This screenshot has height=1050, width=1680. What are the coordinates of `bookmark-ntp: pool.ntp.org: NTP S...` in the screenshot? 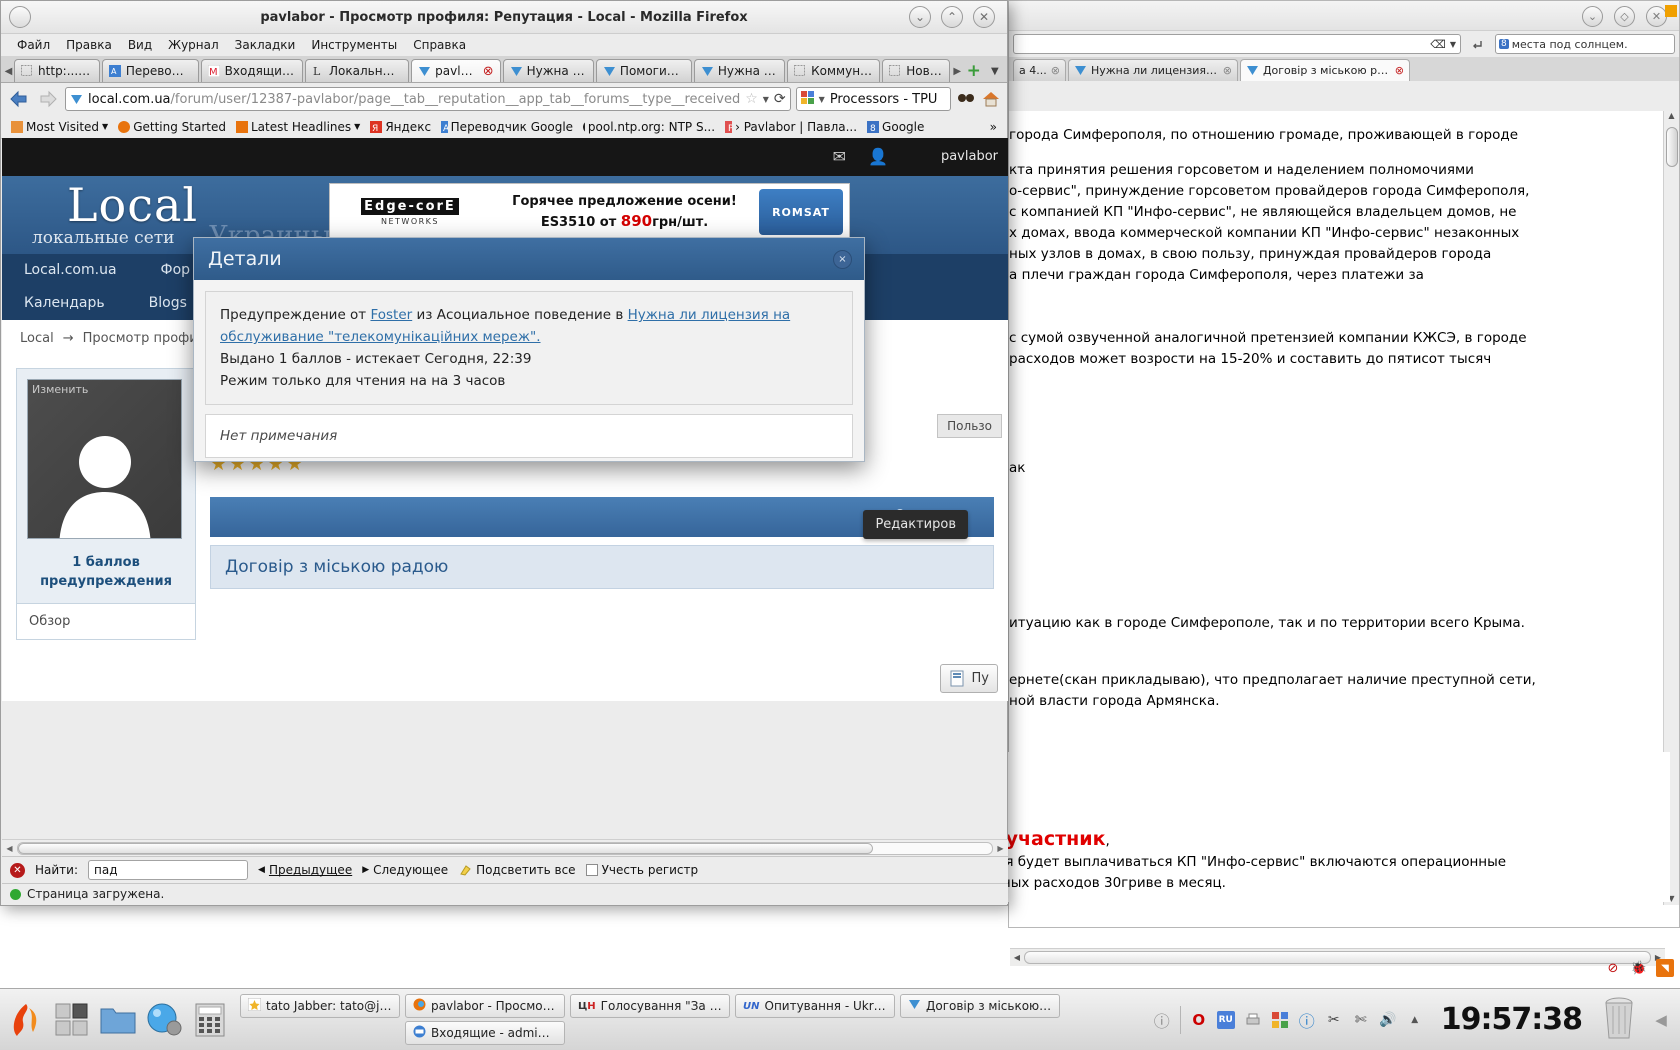 It's located at (649, 127).